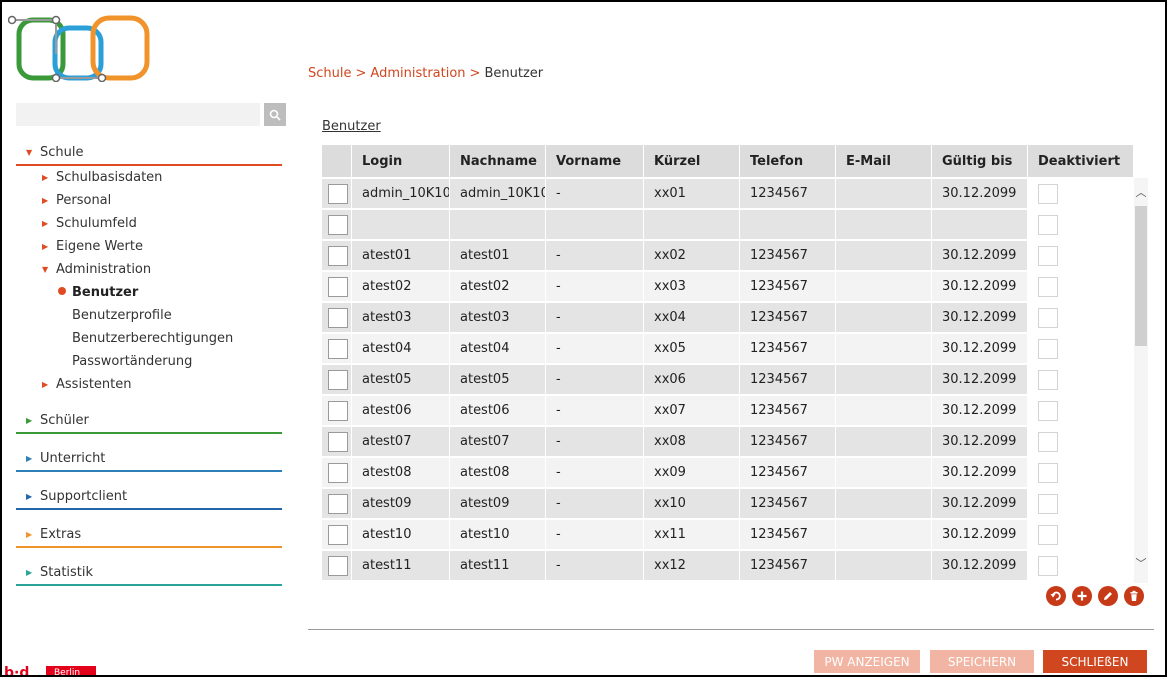  Describe the element at coordinates (401, 534) in the screenshot. I see `cell-login: atest10` at that location.